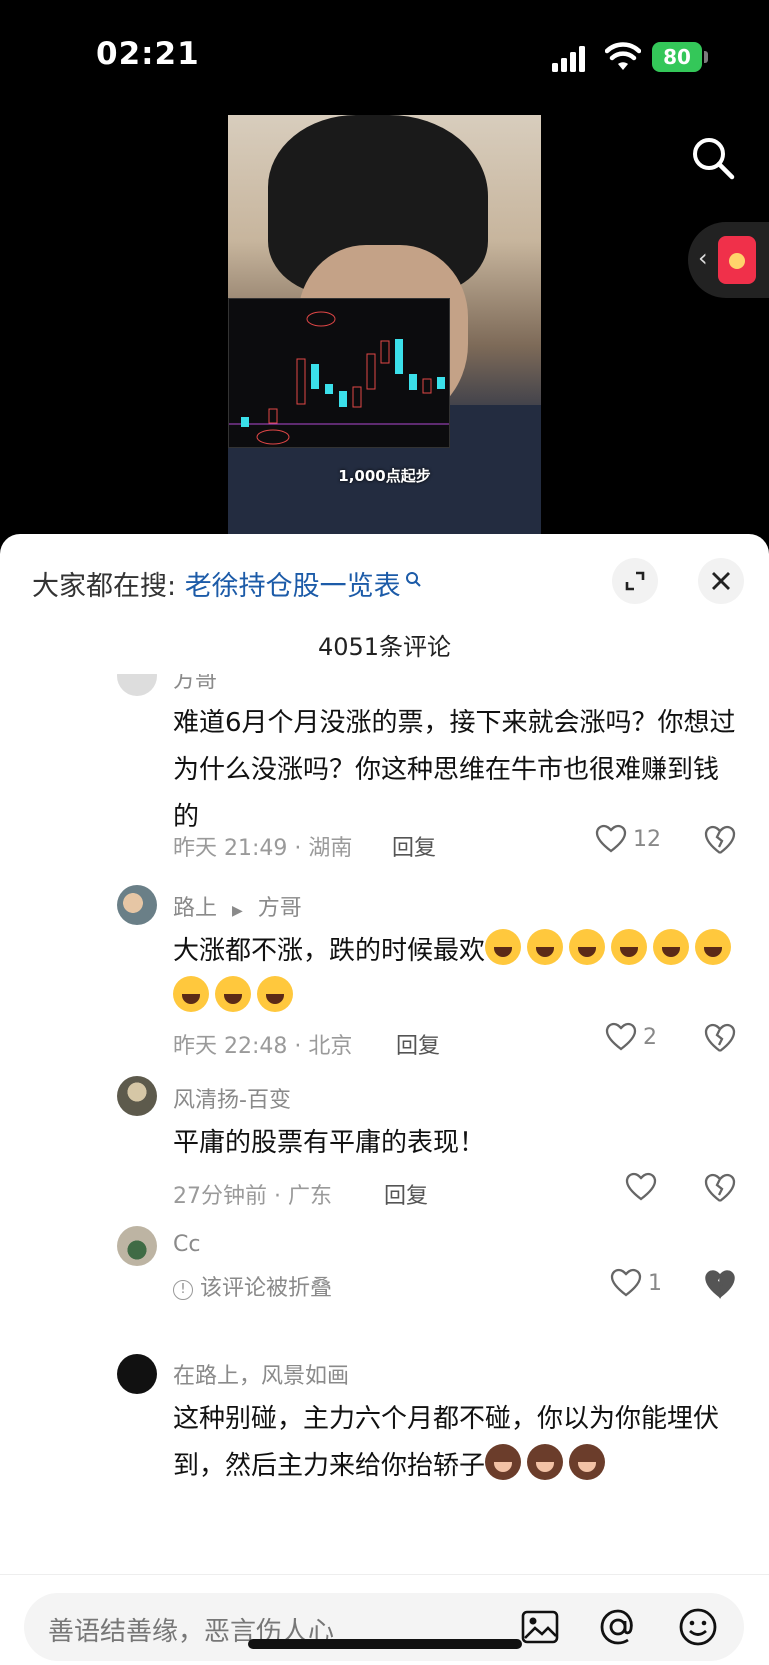 This screenshot has height=1665, width=769. I want to click on comment-input-bar: 善语结善缘，恶言伤人心, so click(384, 1619).